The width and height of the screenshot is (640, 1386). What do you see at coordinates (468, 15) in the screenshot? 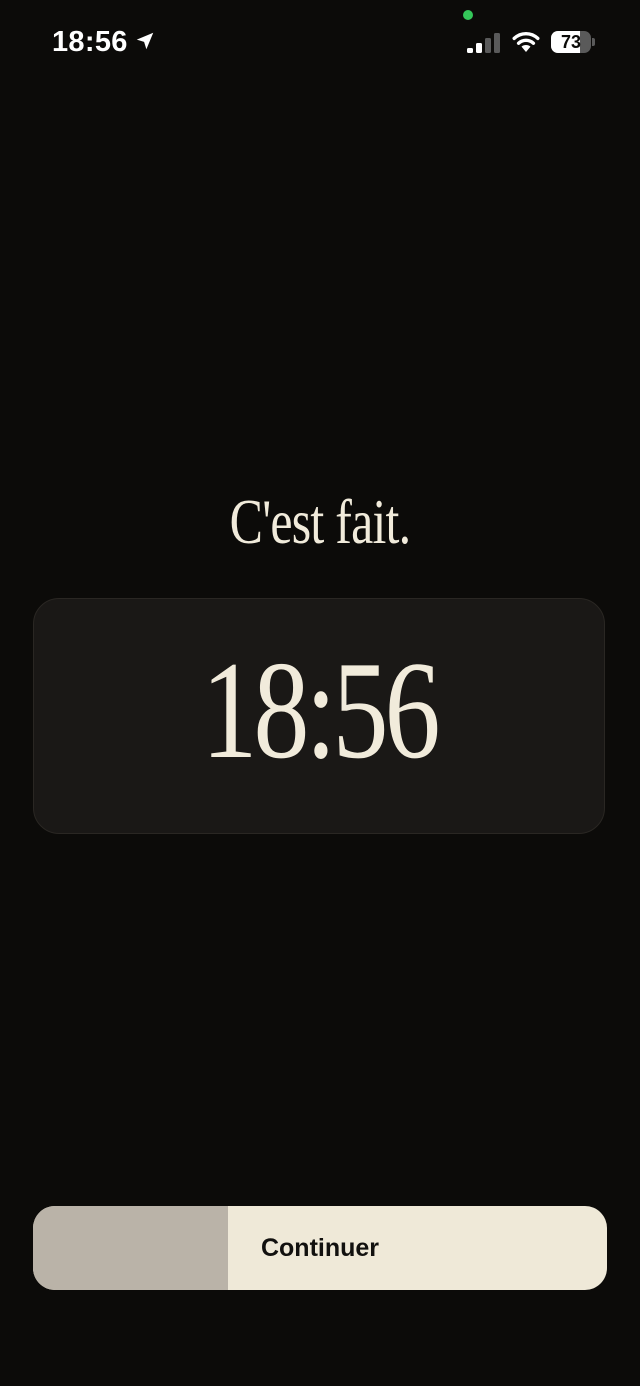
I see `privacy-indicator-dot` at bounding box center [468, 15].